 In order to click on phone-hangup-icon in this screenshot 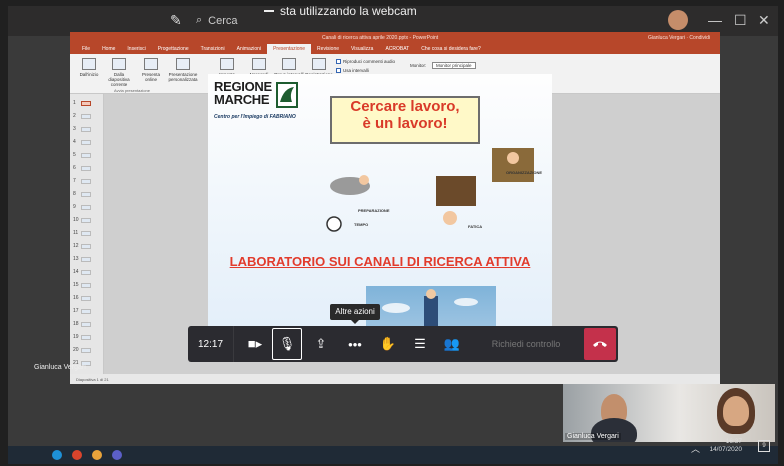, I will do `click(600, 344)`.